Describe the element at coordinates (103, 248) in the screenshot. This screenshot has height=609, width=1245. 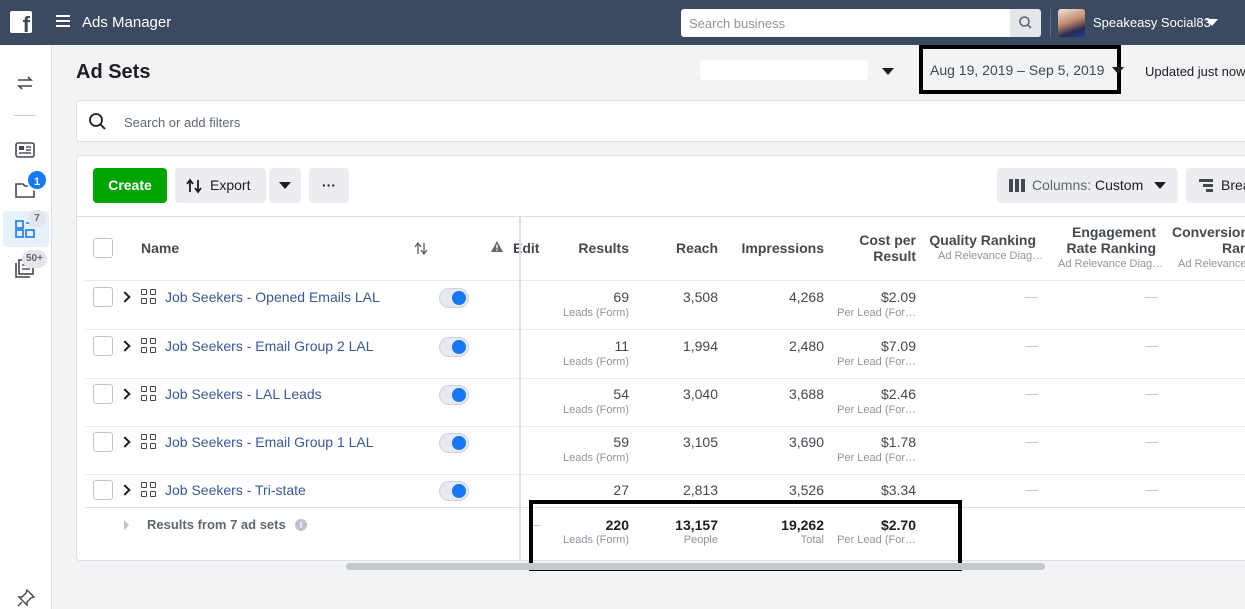
I see `select-all-checkbox` at that location.